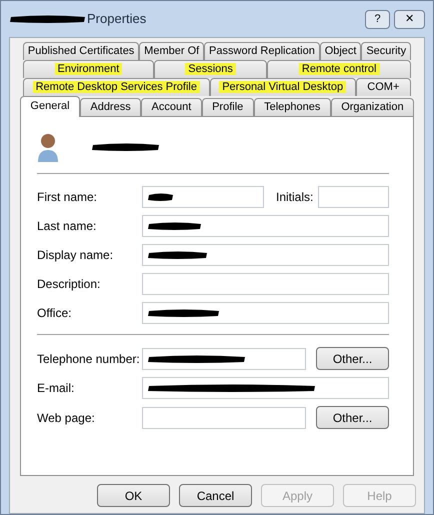 The height and width of the screenshot is (515, 434). What do you see at coordinates (283, 87) in the screenshot?
I see `tab: Personal Virtual Desktop` at bounding box center [283, 87].